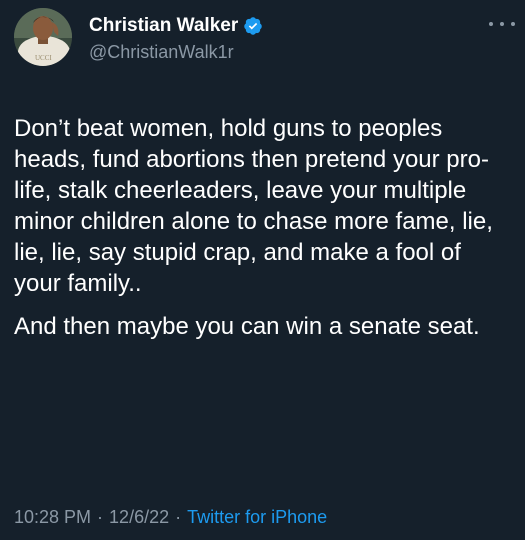  I want to click on verified-badge-icon, so click(253, 26).